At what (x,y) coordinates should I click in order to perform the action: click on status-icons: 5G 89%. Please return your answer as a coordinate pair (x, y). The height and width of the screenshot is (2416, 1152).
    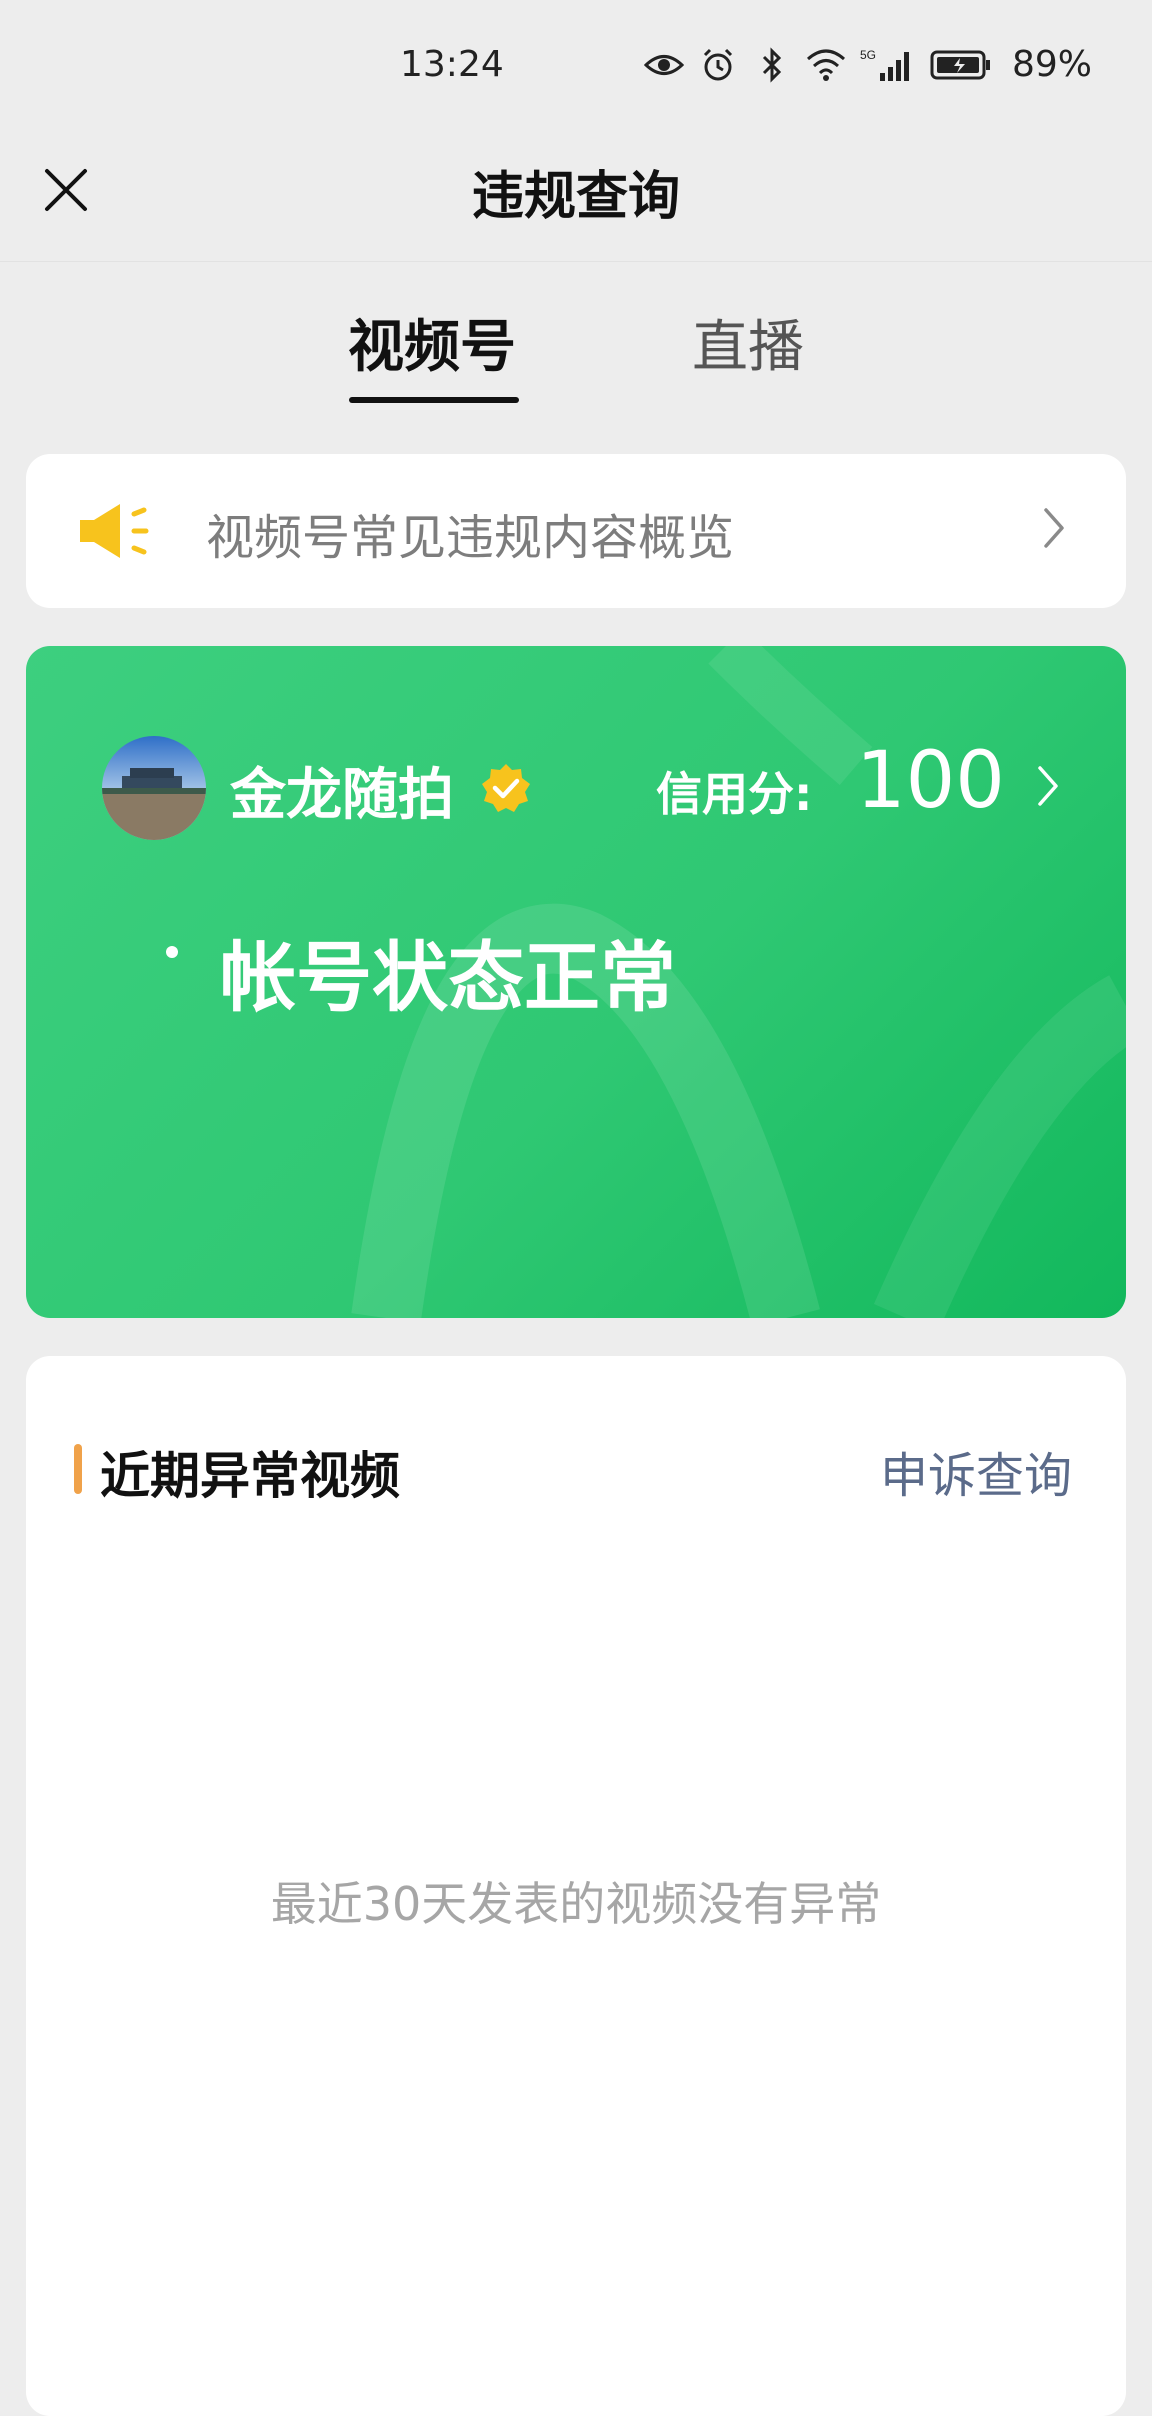
    Looking at the image, I should click on (867, 64).